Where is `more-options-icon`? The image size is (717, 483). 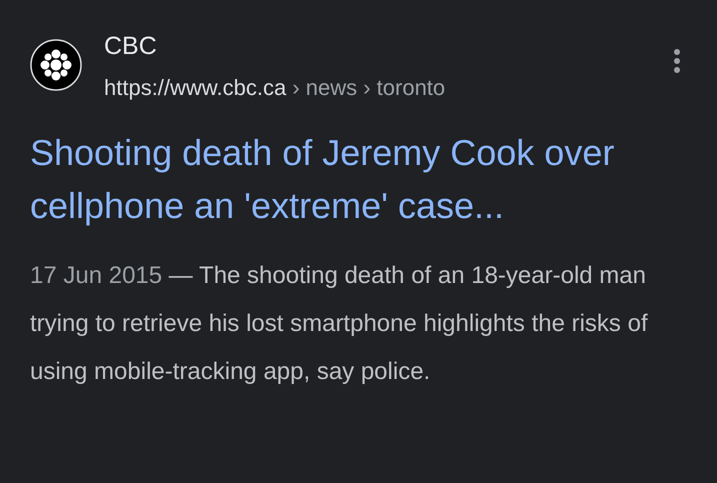
more-options-icon is located at coordinates (677, 61).